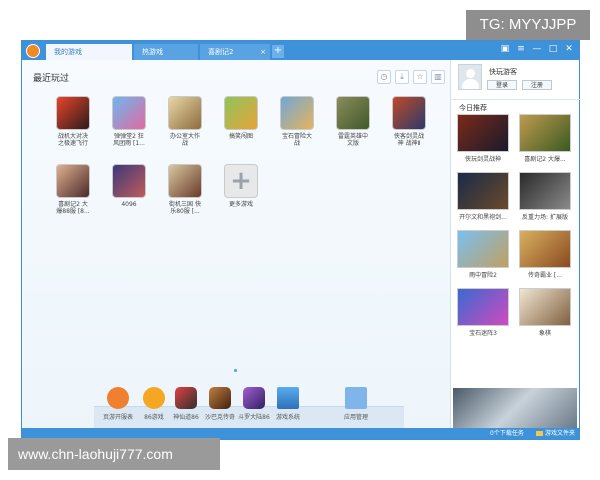  Describe the element at coordinates (560, 433) in the screenshot. I see `folder-label: 游戏文件夹` at that location.